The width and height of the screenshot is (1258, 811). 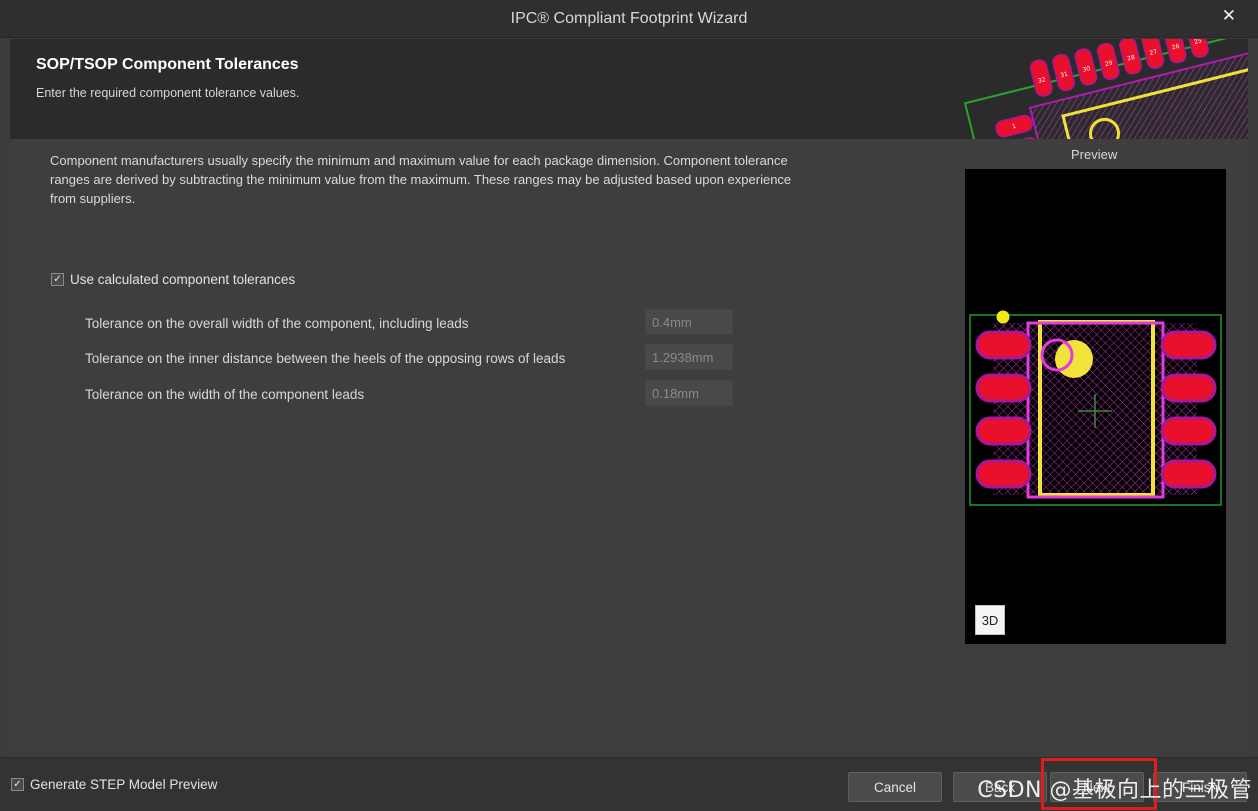 I want to click on watermark: CSDN @基极向上的三极管, so click(x=1114, y=790).